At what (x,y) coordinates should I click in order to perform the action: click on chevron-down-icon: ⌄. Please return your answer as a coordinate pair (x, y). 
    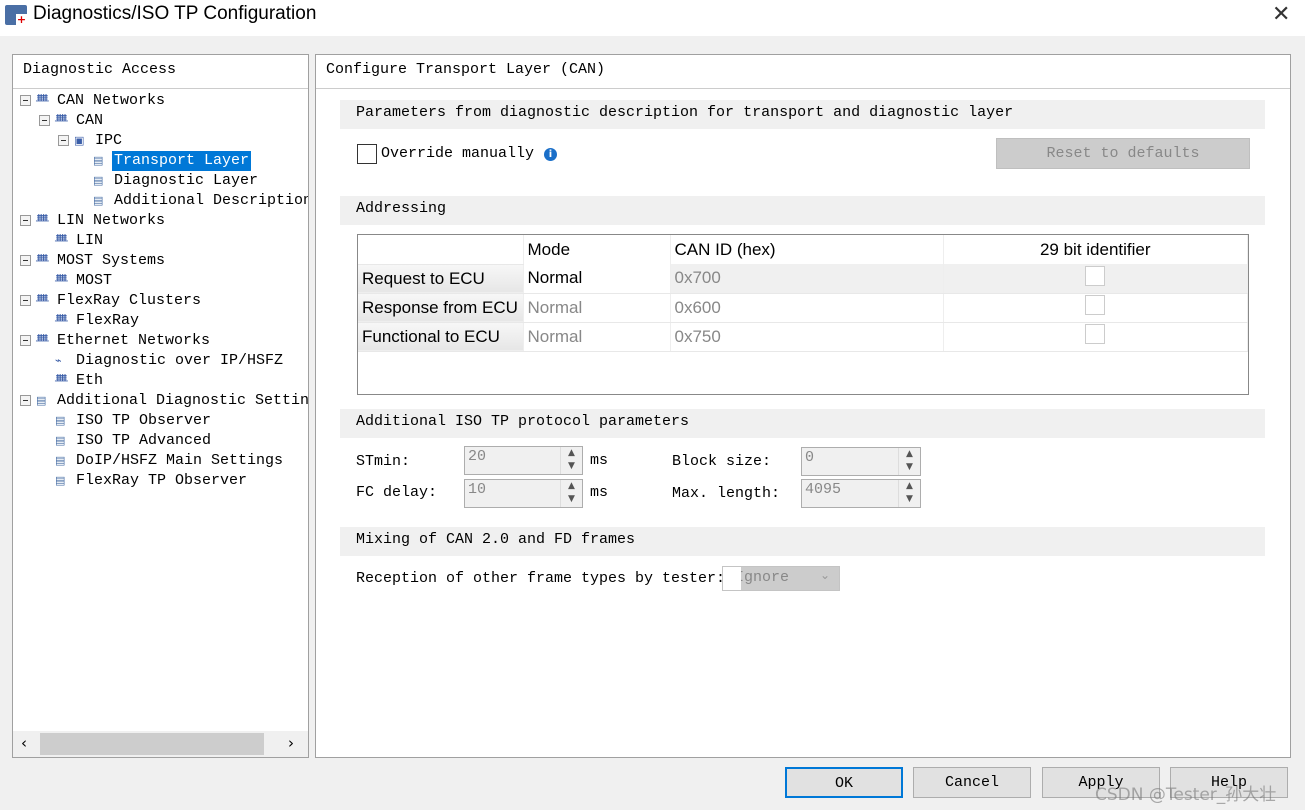
    Looking at the image, I should click on (825, 575).